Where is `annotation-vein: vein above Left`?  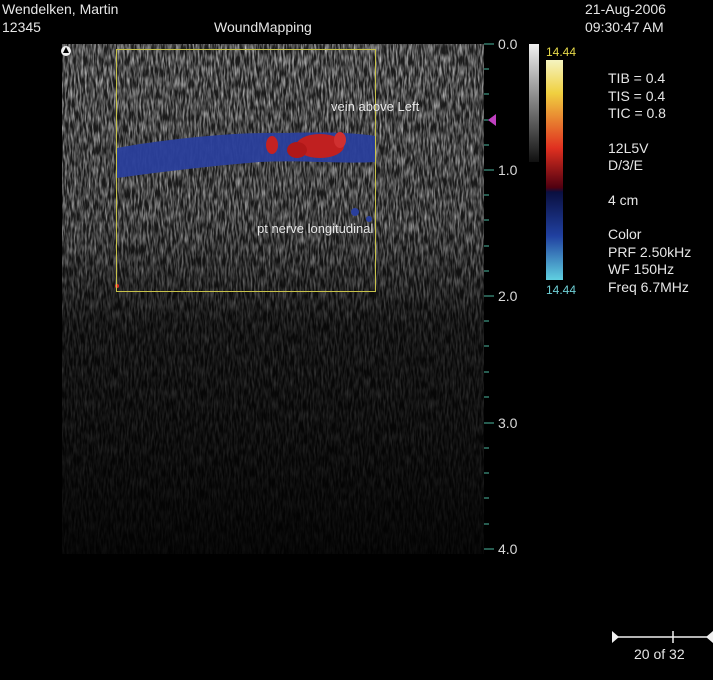
annotation-vein: vein above Left is located at coordinates (375, 106).